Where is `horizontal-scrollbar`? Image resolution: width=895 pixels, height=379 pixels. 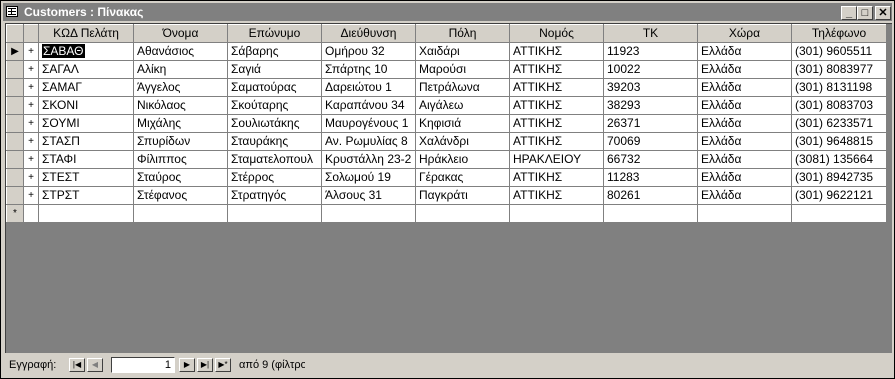 horizontal-scrollbar is located at coordinates (597, 365).